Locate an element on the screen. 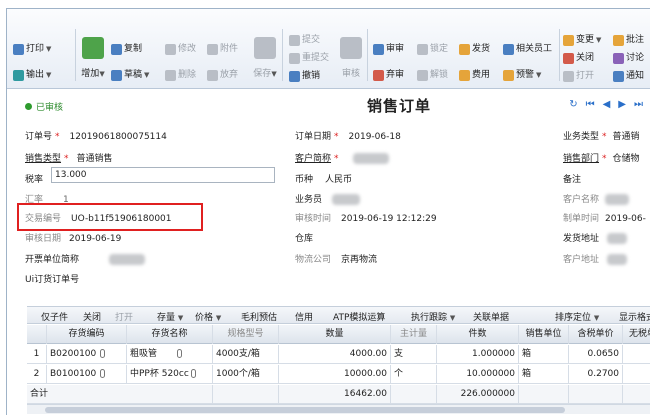 This screenshot has height=415, width=650. refresh-icon: ↻ is located at coordinates (573, 104).